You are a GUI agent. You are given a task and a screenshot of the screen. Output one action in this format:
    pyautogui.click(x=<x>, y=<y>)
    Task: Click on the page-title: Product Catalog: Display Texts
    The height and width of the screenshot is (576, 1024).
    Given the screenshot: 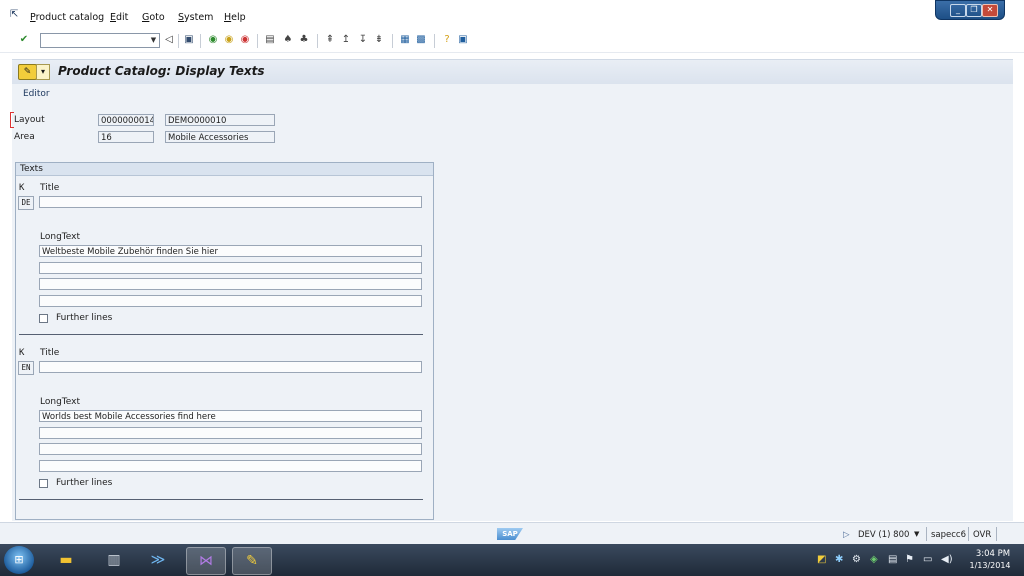 What is the action you would take?
    pyautogui.click(x=161, y=71)
    